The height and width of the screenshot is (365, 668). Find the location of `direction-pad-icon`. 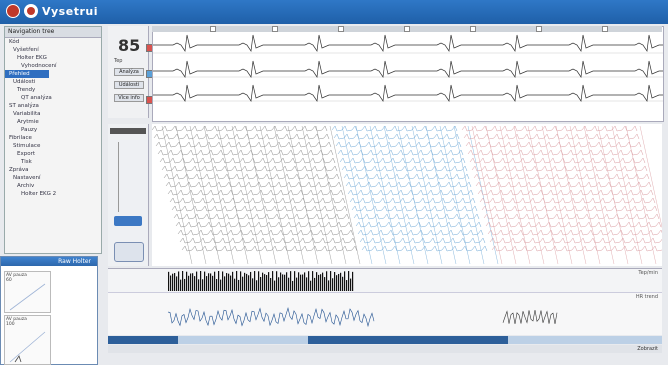

direction-pad-icon is located at coordinates (129, 252).